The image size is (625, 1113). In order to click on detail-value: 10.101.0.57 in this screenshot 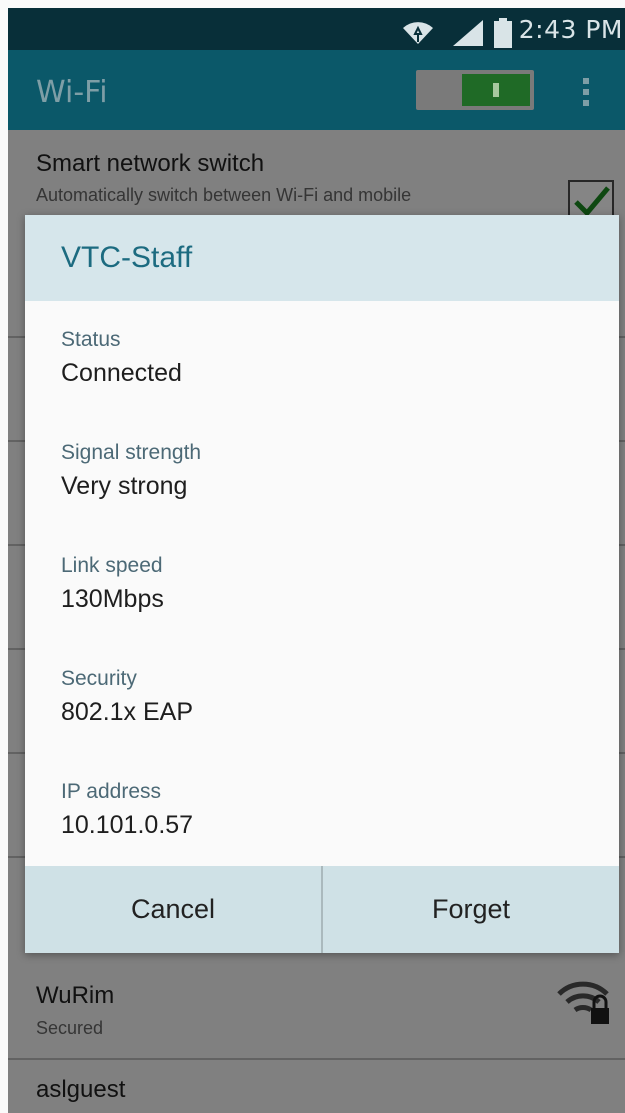, I will do `click(127, 825)`.